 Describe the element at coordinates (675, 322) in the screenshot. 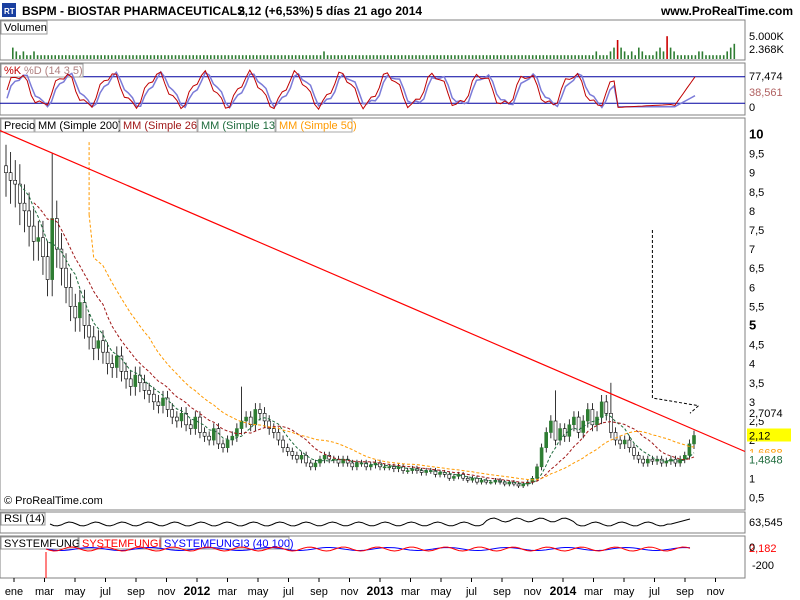

I see `sma200-line` at that location.